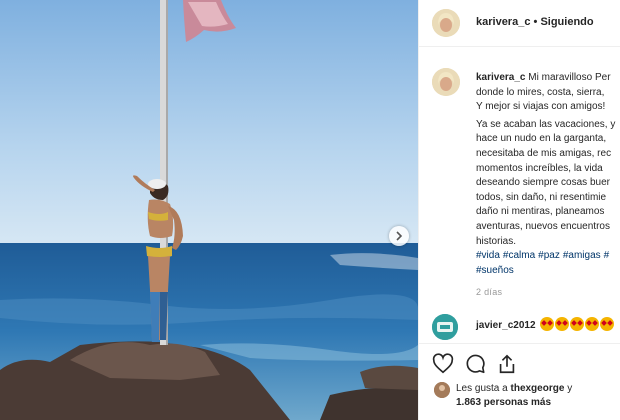 This screenshot has height=420, width=620. I want to click on hashtag-link: #sueños, so click(495, 270).